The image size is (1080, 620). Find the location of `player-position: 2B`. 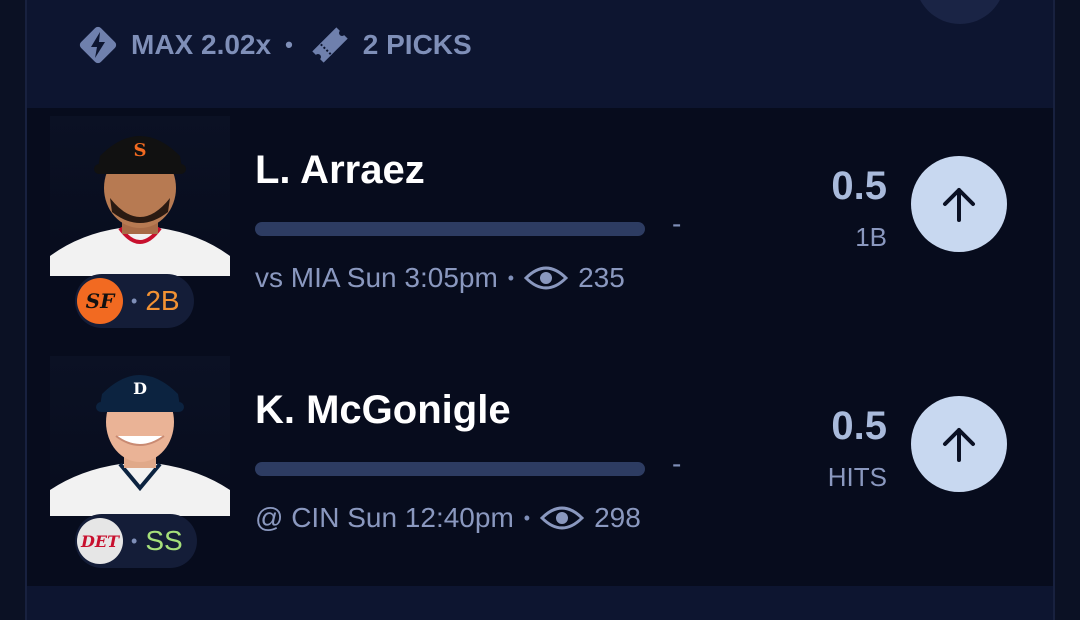

player-position: 2B is located at coordinates (162, 300).